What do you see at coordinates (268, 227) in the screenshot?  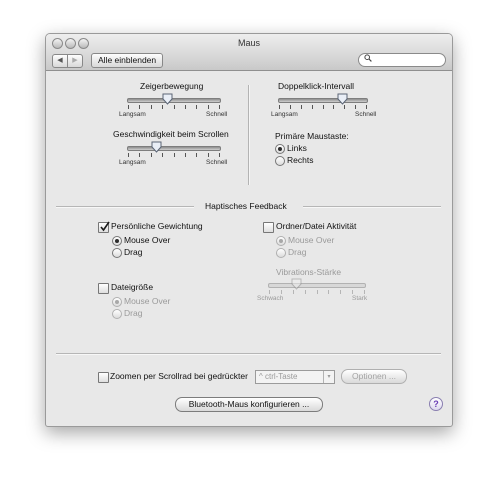 I see `folder-activity-checkbox` at bounding box center [268, 227].